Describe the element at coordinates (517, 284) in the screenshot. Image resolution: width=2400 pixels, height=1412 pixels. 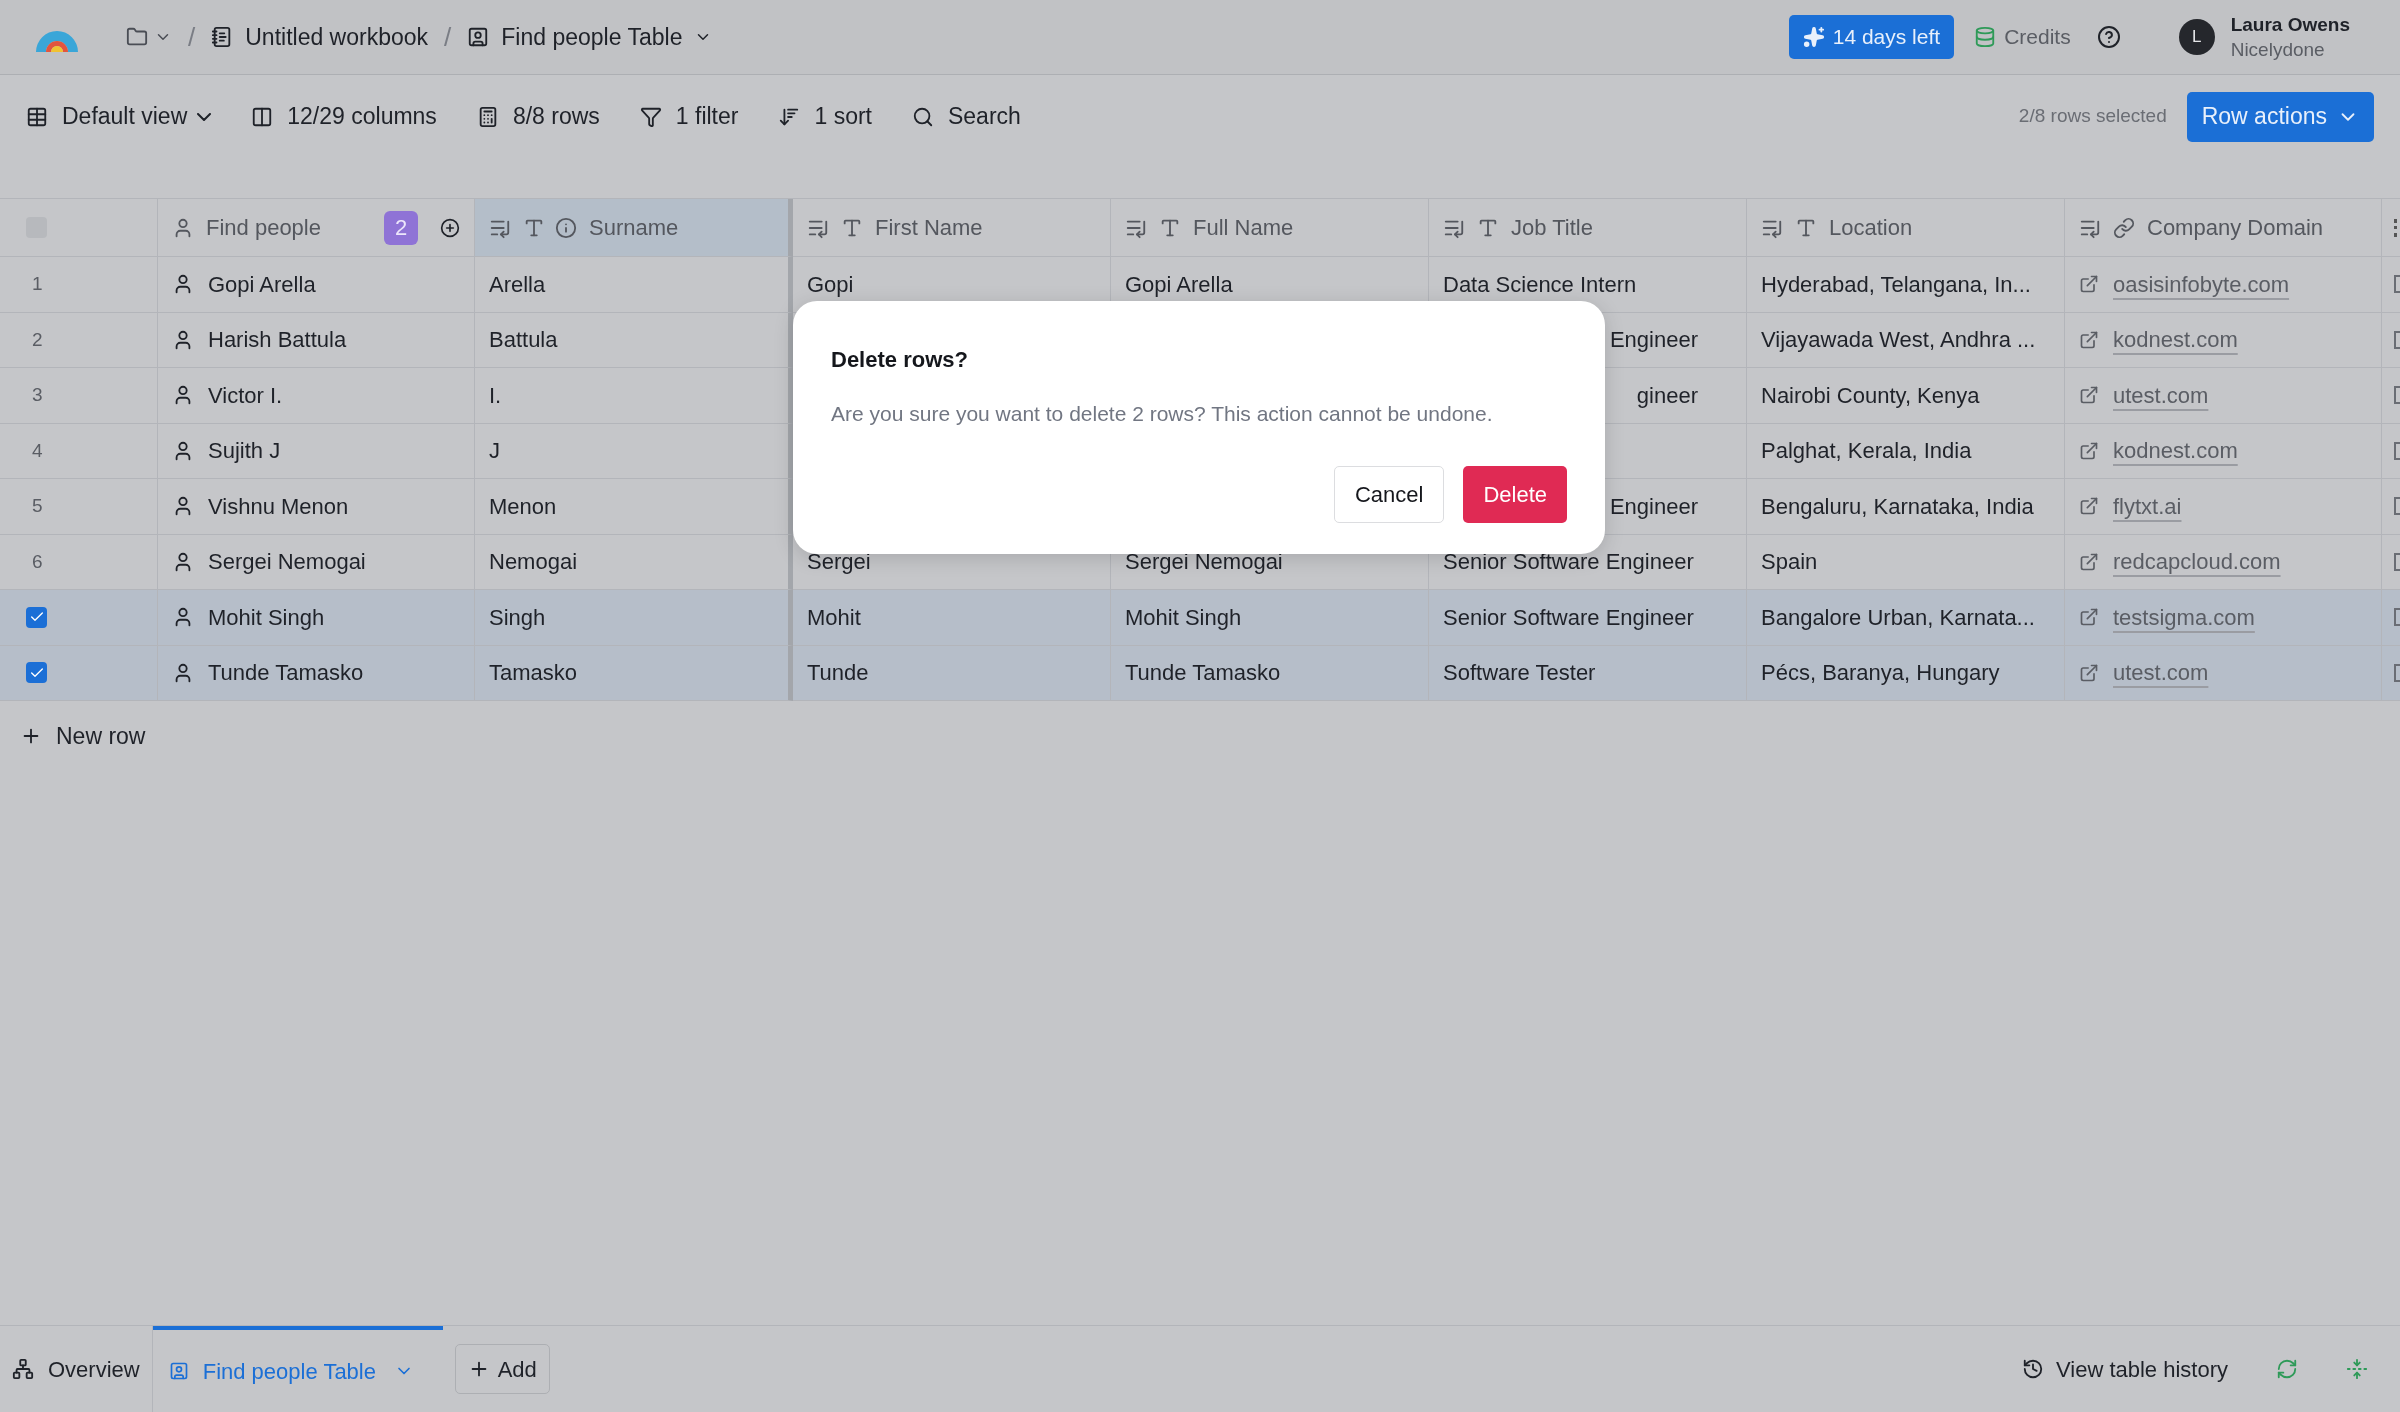
I see `table-cell-text: Arella` at that location.